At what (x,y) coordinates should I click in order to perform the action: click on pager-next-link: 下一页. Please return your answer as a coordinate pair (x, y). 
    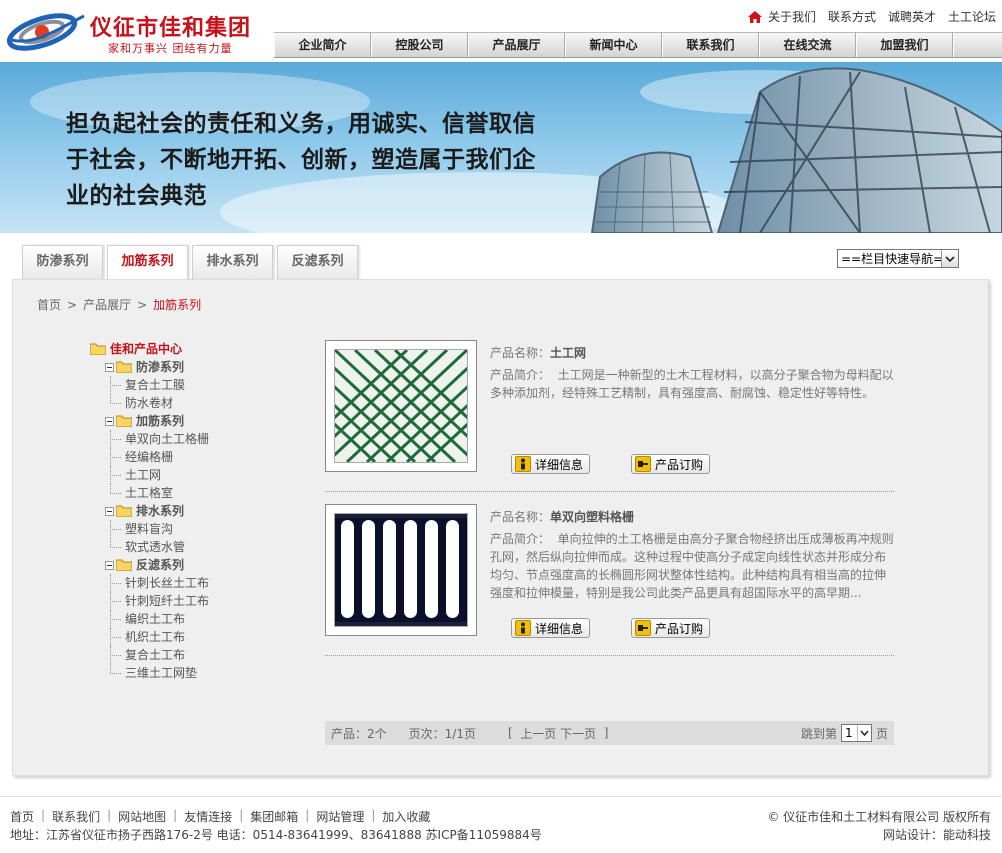
    Looking at the image, I should click on (578, 733).